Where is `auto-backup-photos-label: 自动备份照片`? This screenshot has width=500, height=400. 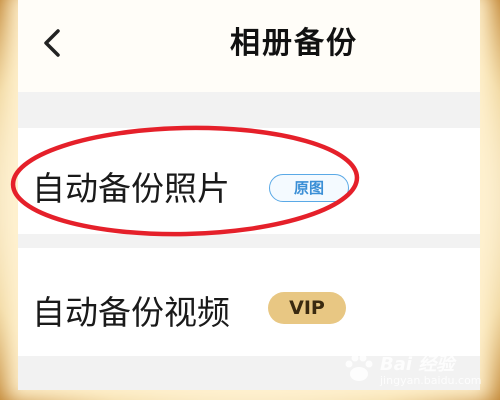 auto-backup-photos-label: 自动备份照片 is located at coordinates (131, 188).